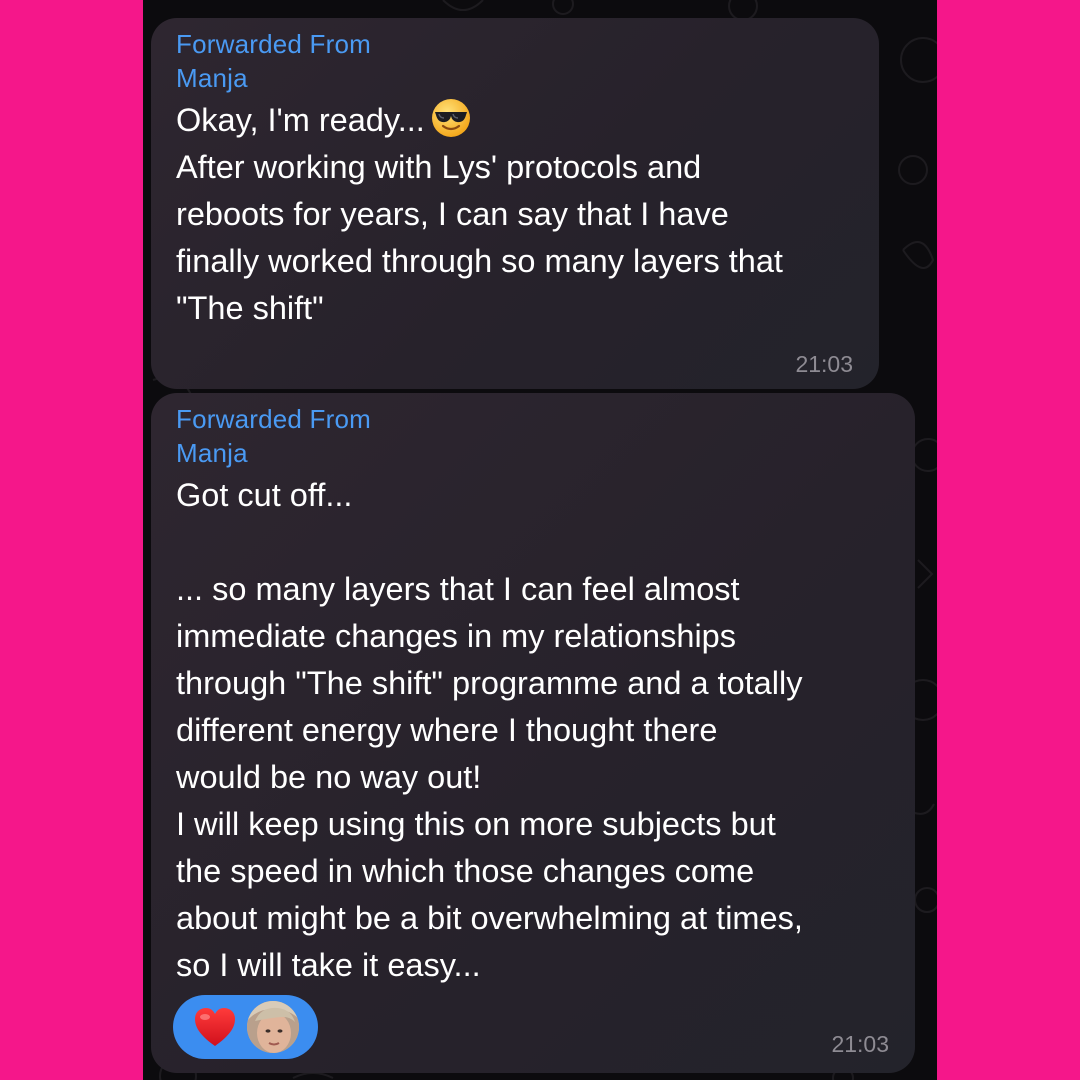 The height and width of the screenshot is (1080, 1080). I want to click on reactor-avatar, so click(273, 1027).